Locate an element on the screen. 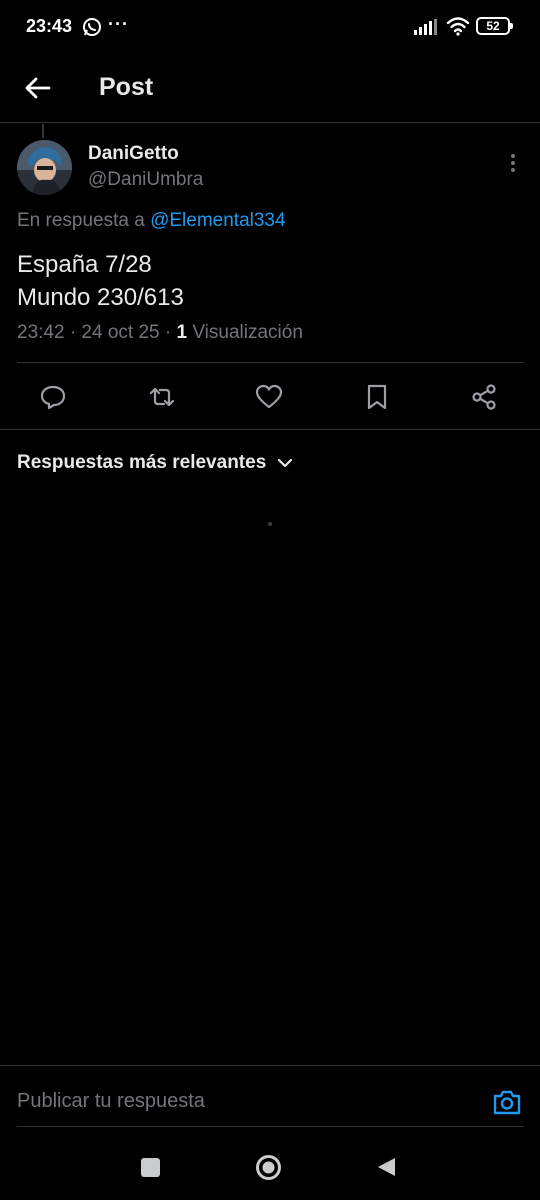 Image resolution: width=540 pixels, height=1200 pixels. reply-prefix: En respuesta a is located at coordinates (84, 220).